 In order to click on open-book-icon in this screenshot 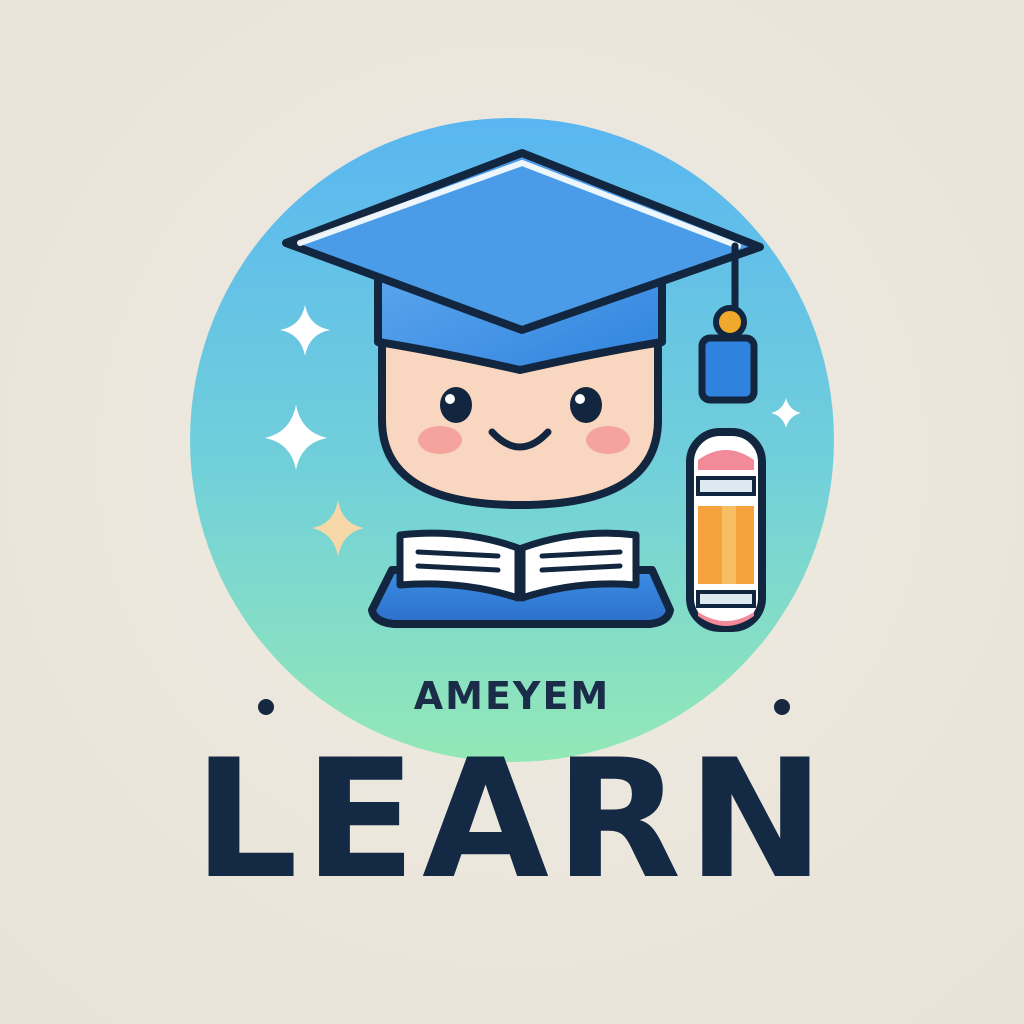, I will do `click(521, 578)`.